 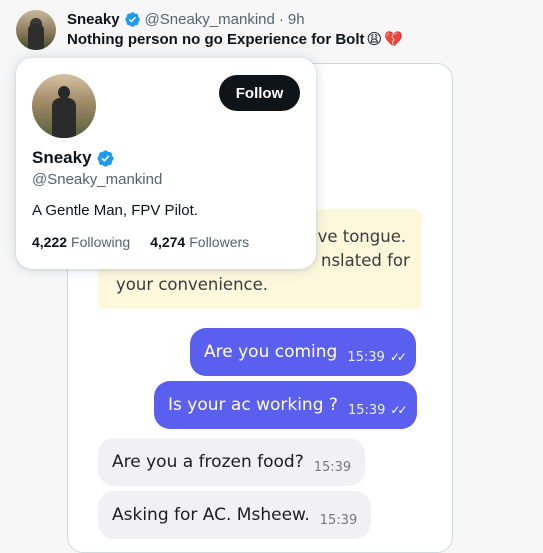 I want to click on notice-line-2: nslated for, so click(x=365, y=260).